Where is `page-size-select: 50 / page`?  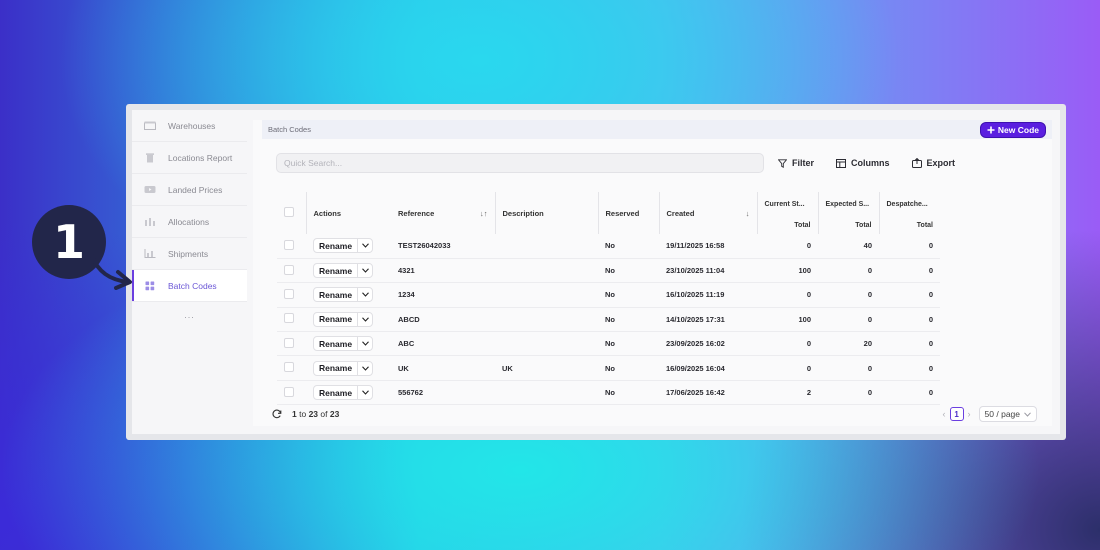
page-size-select: 50 / page is located at coordinates (1007, 414).